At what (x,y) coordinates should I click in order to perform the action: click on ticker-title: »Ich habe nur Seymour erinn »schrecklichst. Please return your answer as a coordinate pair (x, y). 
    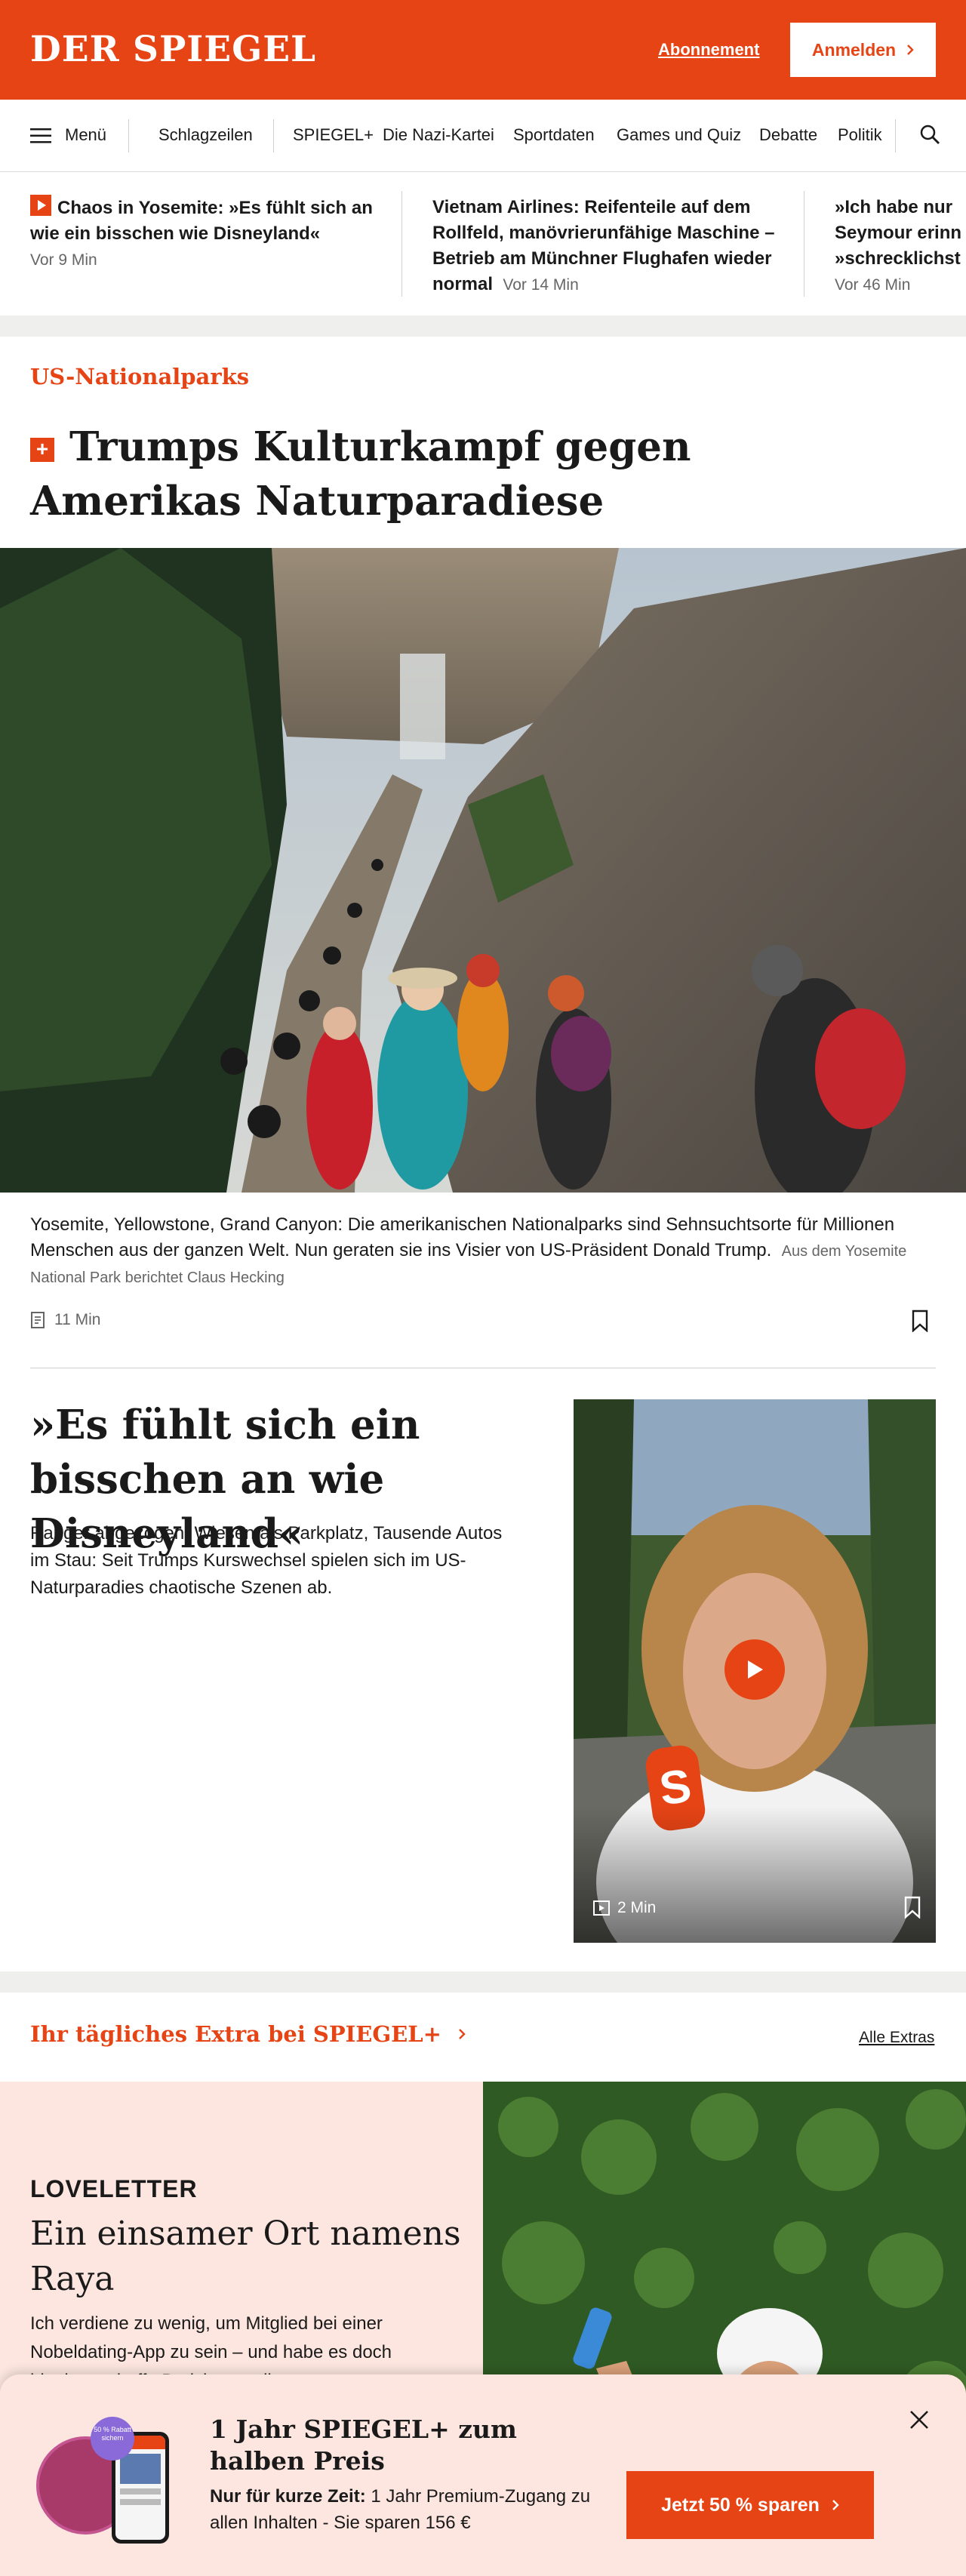
    Looking at the image, I should click on (898, 233).